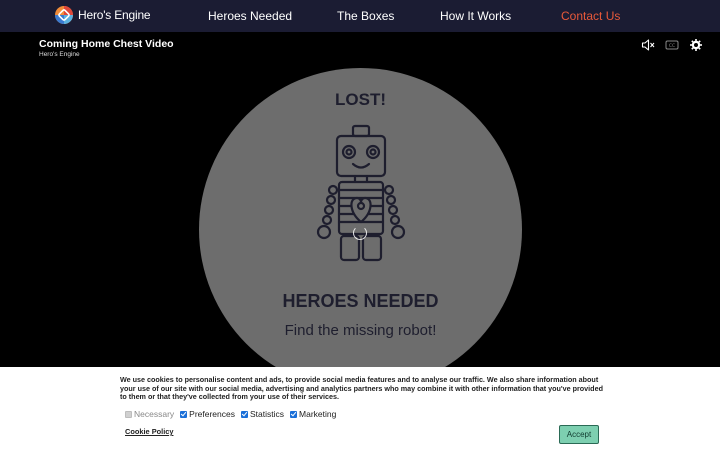  I want to click on necessary-label: Necessary, so click(154, 414).